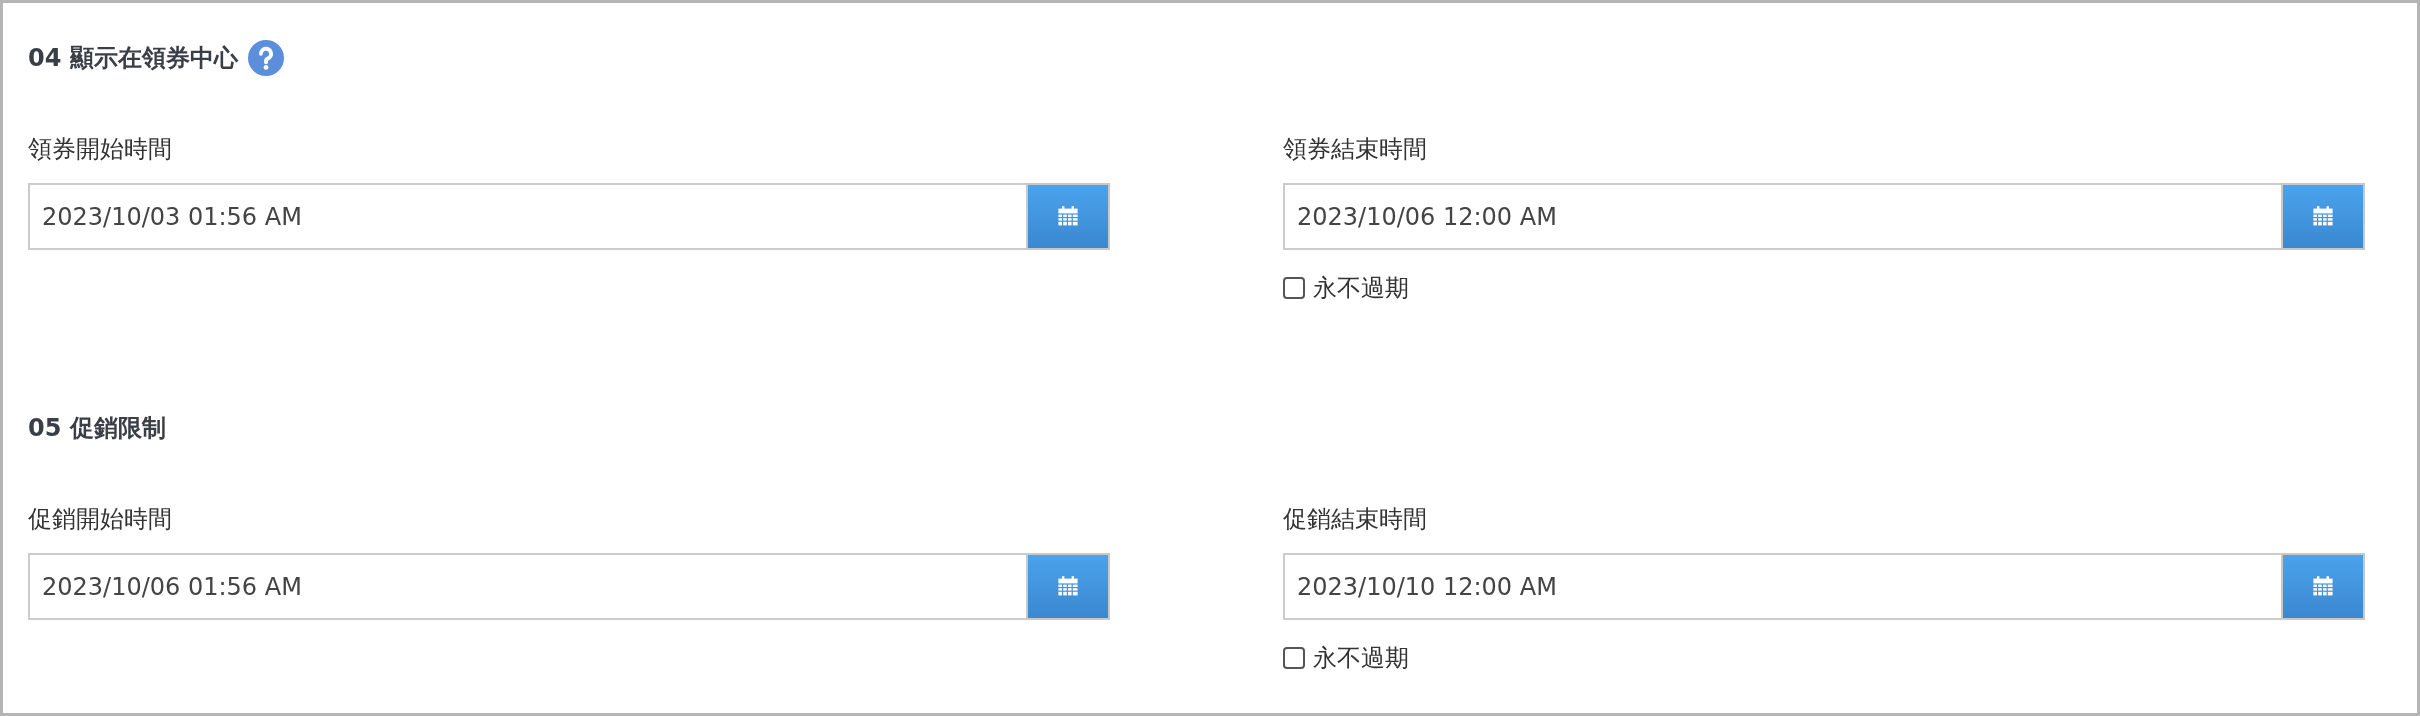 This screenshot has width=2420, height=716. What do you see at coordinates (527, 586) in the screenshot?
I see `date-input: 2023/10/06 01:56 AM` at bounding box center [527, 586].